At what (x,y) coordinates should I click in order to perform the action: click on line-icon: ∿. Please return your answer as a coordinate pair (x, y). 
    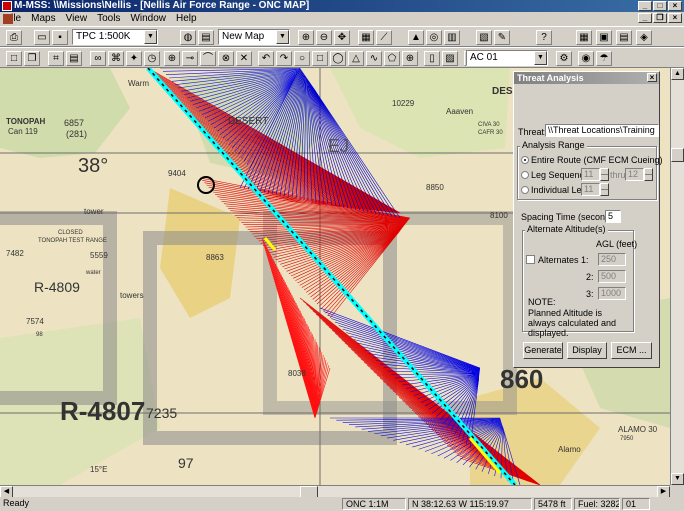
    Looking at the image, I should click on (374, 58).